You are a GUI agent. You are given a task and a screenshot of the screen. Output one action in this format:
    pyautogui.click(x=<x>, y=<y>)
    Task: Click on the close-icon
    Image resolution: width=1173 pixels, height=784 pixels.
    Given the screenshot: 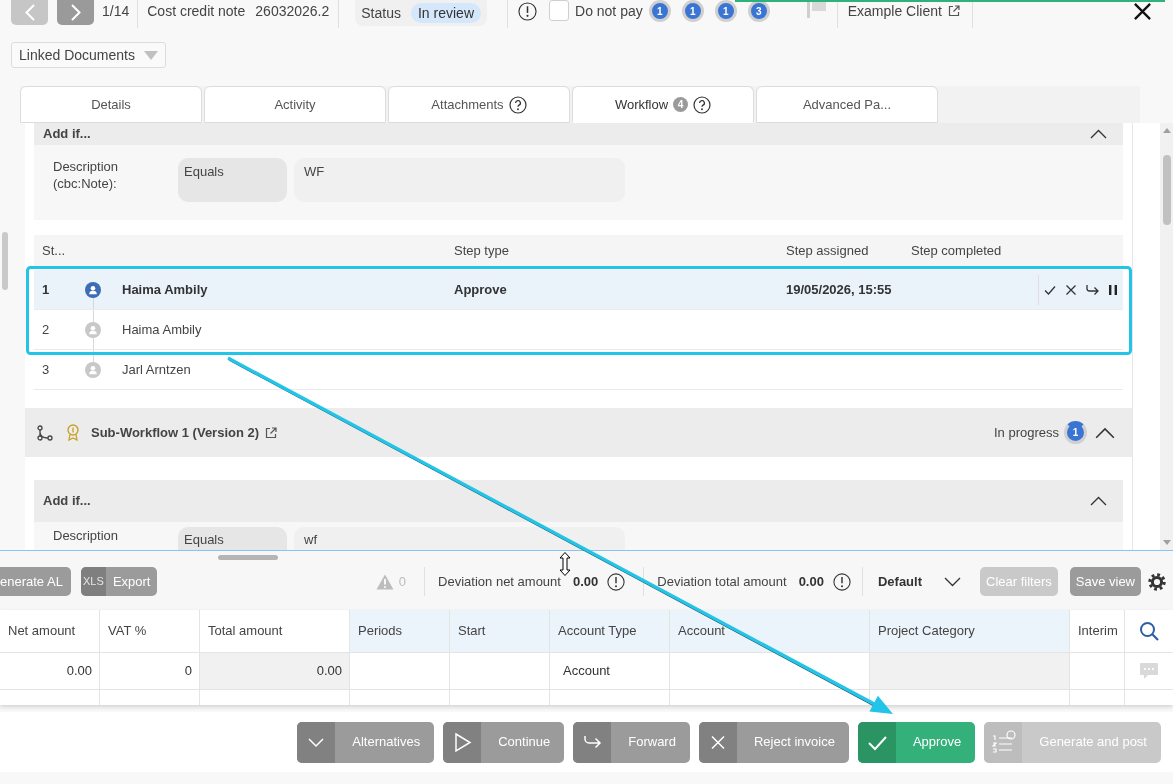 What is the action you would take?
    pyautogui.click(x=1142, y=11)
    